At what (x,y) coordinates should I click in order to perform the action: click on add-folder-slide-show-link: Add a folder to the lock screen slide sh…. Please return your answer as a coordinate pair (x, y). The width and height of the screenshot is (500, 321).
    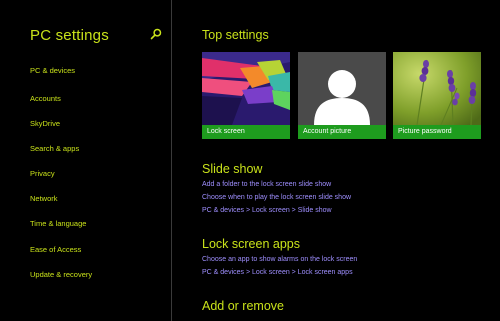
    Looking at the image, I should click on (266, 184).